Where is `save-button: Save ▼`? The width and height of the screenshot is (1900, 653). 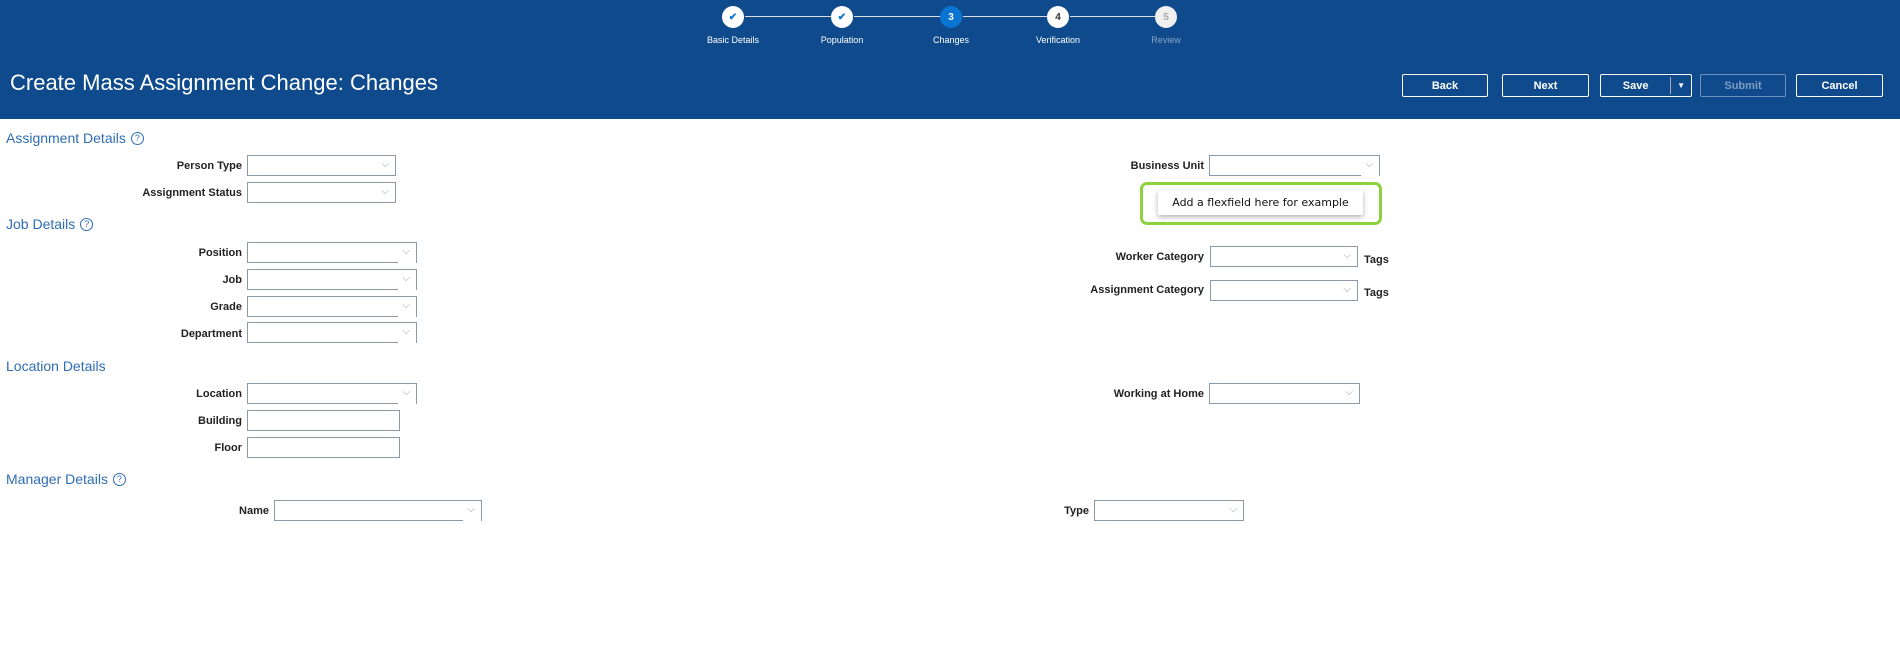 save-button: Save ▼ is located at coordinates (1646, 85).